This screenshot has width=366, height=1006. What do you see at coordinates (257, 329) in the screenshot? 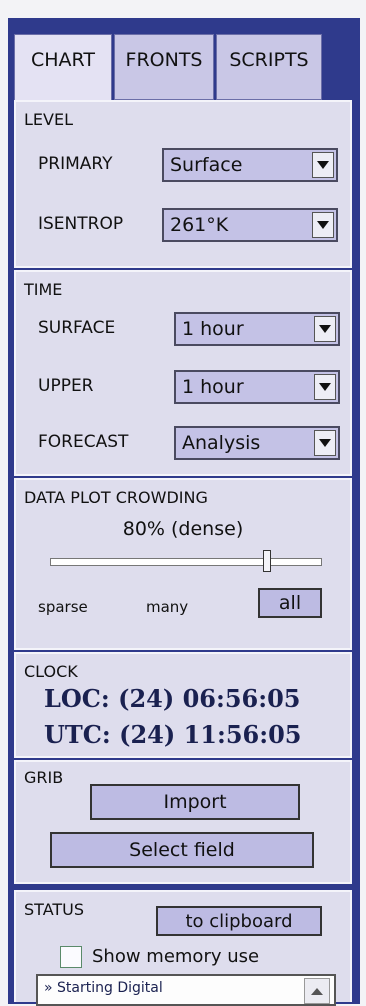
I see `surface-time-select: 1 hour` at bounding box center [257, 329].